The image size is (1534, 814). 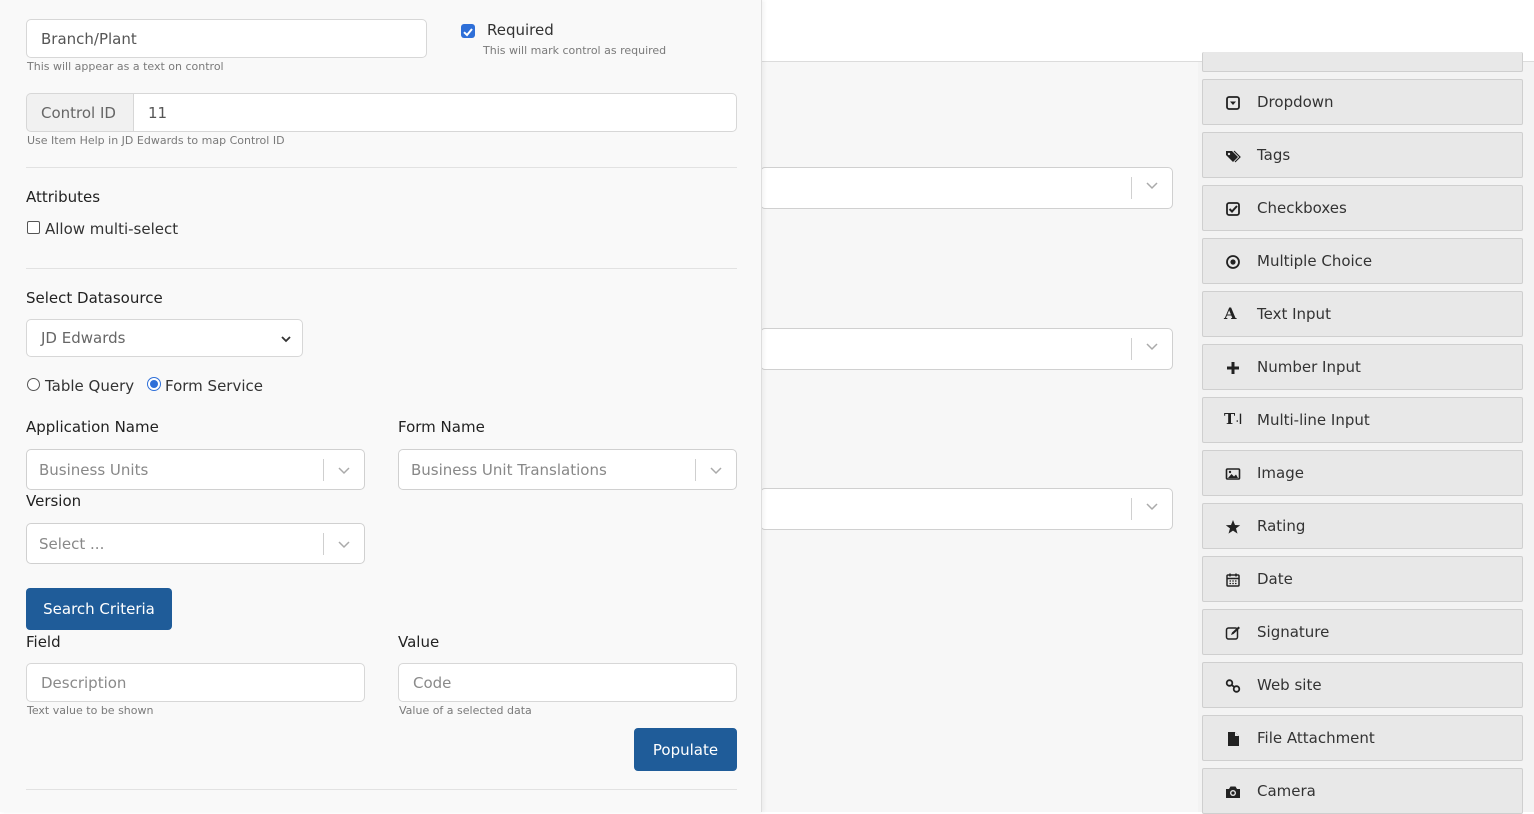 I want to click on palette-item-number-input: Number Input, so click(x=1362, y=367).